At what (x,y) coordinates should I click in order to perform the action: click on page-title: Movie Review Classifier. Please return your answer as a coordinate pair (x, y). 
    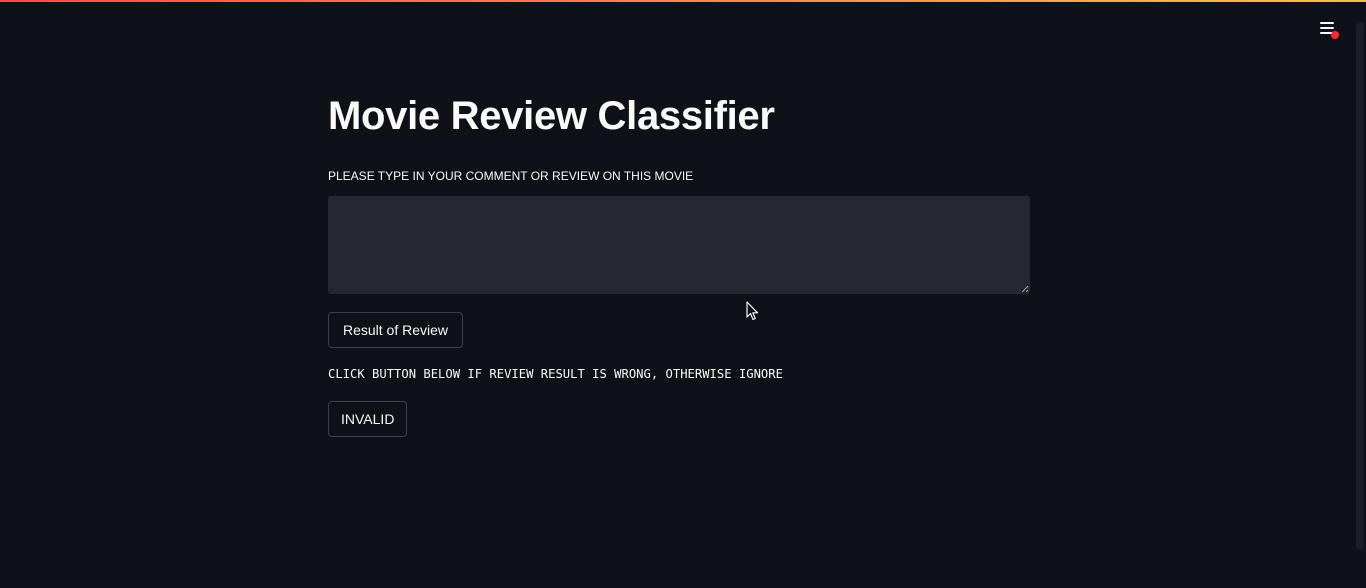
    Looking at the image, I should click on (551, 116).